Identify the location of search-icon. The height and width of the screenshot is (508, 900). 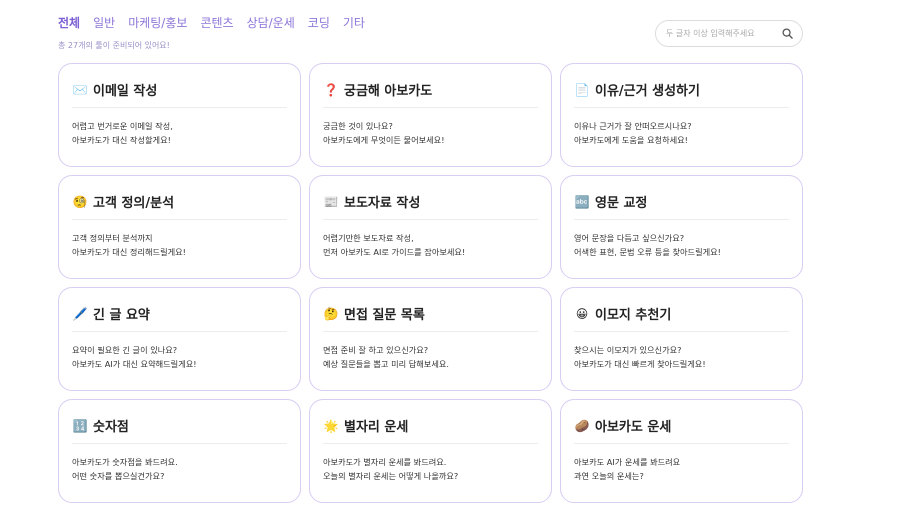
(787, 34).